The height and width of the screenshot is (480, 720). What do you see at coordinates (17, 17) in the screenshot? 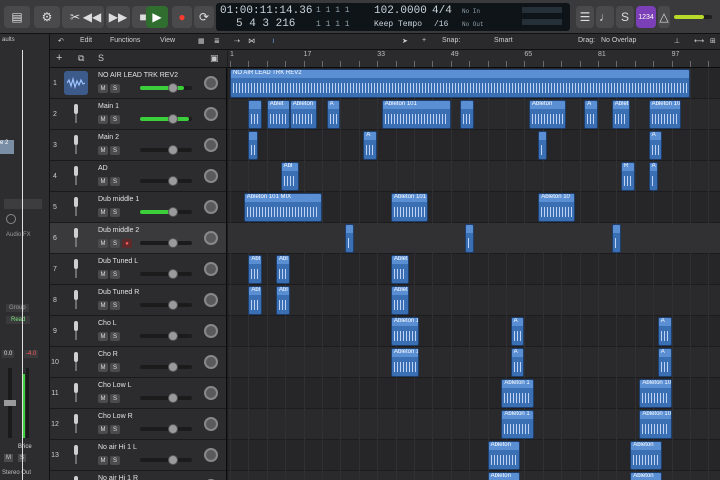
I see `library-icon: ▤` at bounding box center [17, 17].